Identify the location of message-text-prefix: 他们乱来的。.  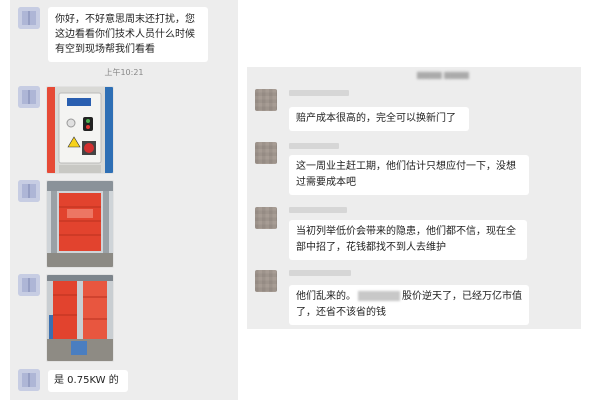
(326, 296).